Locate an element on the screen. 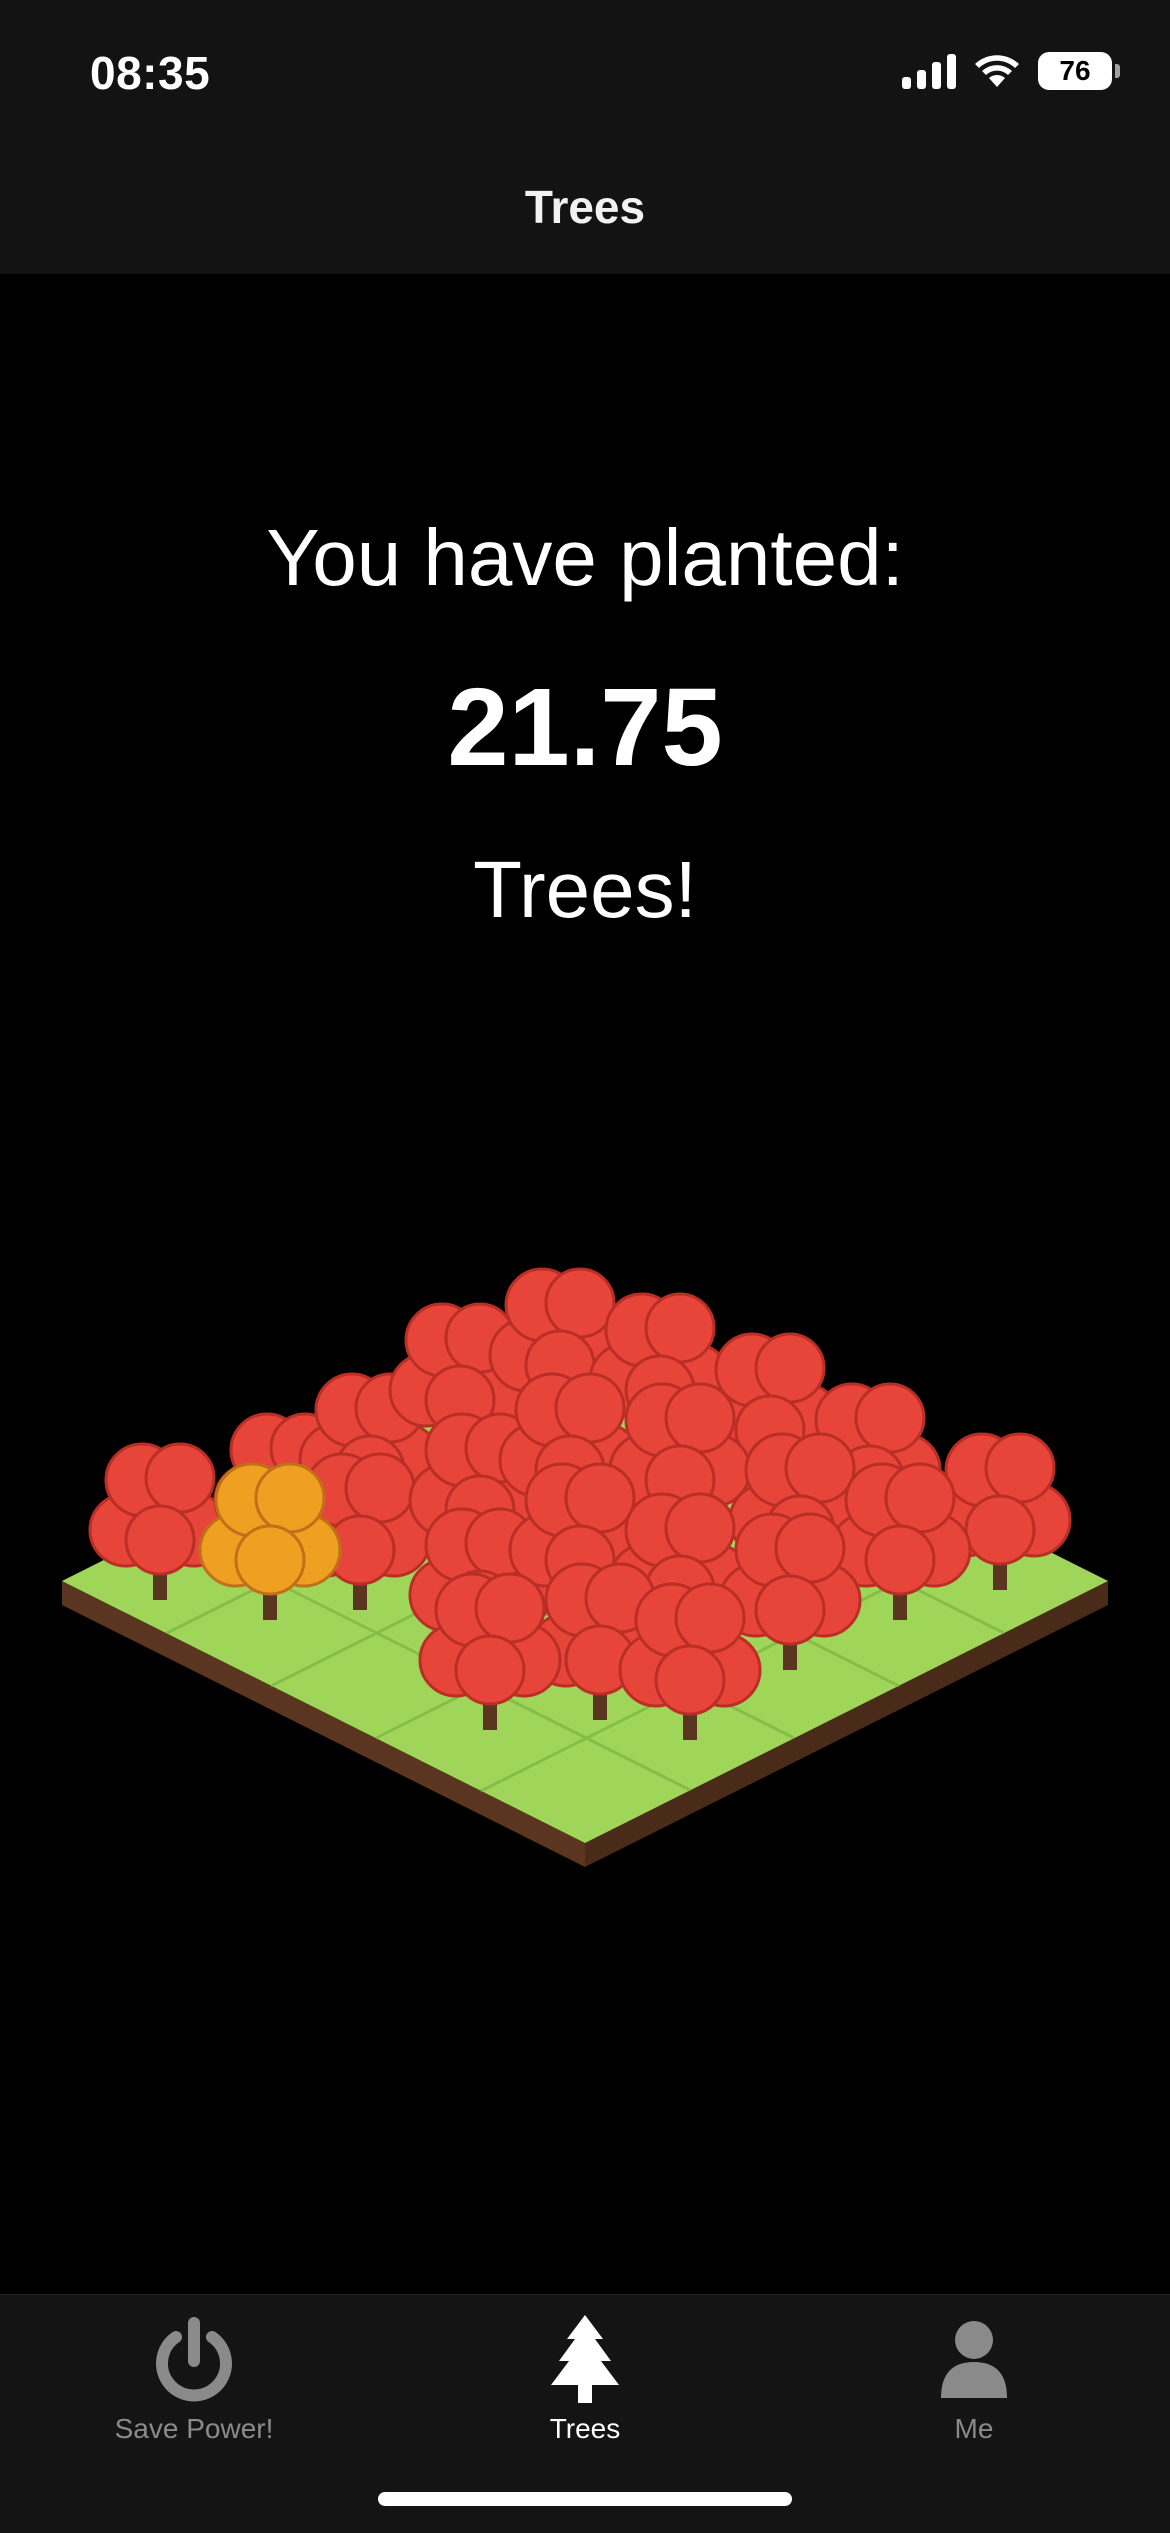 This screenshot has height=2533, width=1170. planted-count: 21.75 is located at coordinates (585, 727).